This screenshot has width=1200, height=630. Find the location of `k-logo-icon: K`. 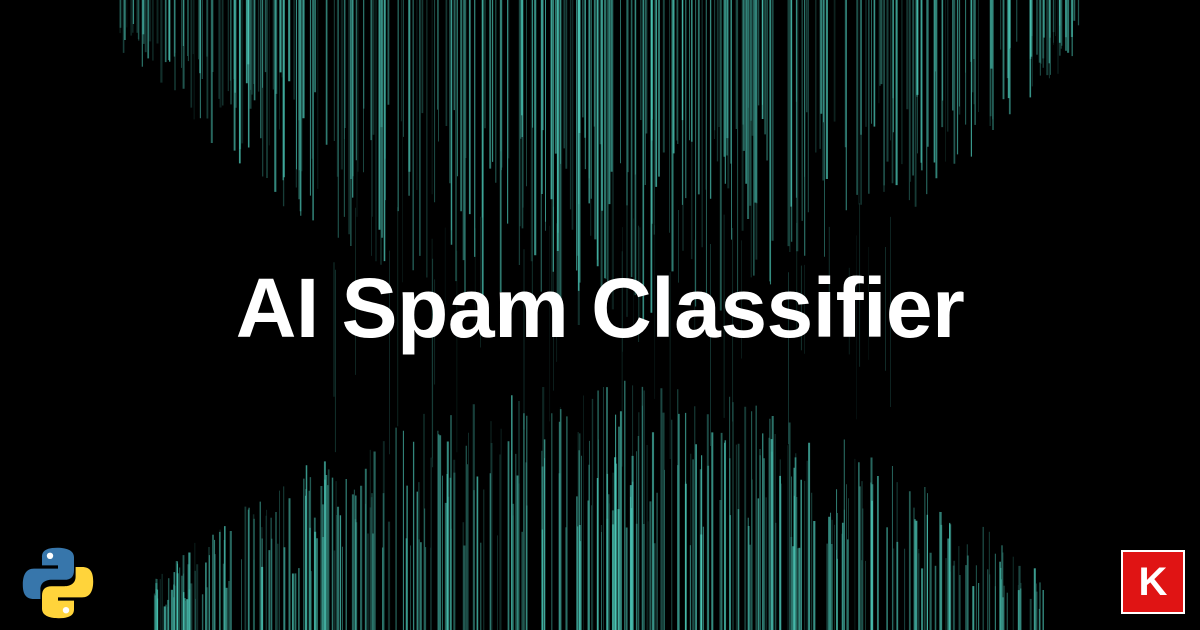

k-logo-icon: K is located at coordinates (1153, 582).